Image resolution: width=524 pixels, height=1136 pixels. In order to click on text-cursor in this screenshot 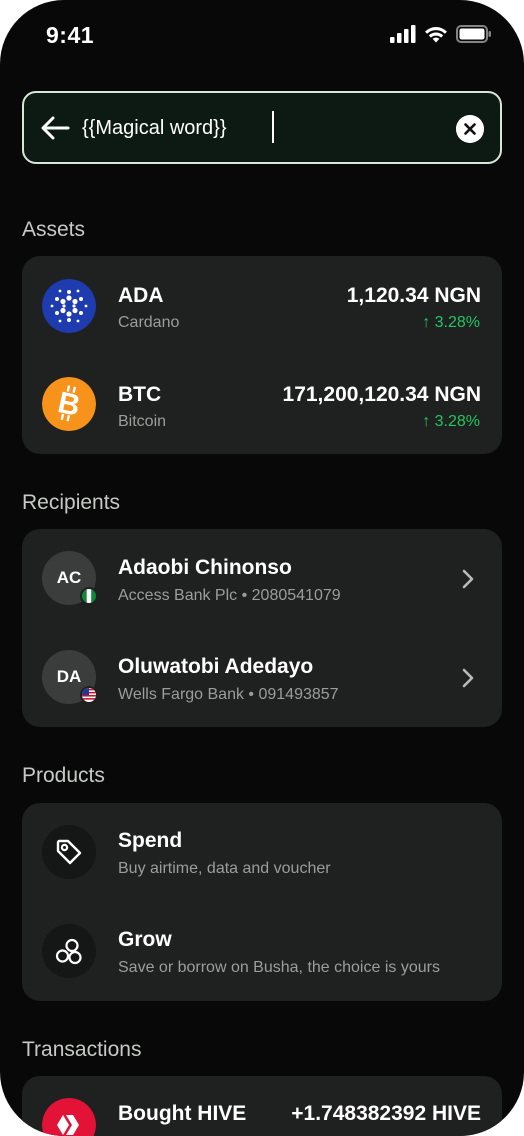, I will do `click(273, 127)`.